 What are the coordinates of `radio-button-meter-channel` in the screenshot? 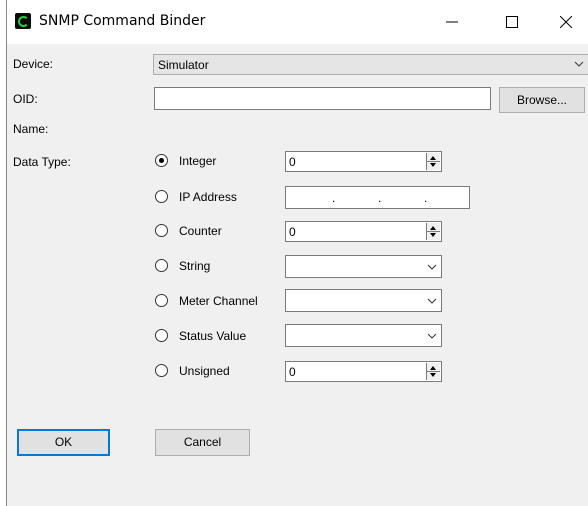 It's located at (161, 300).